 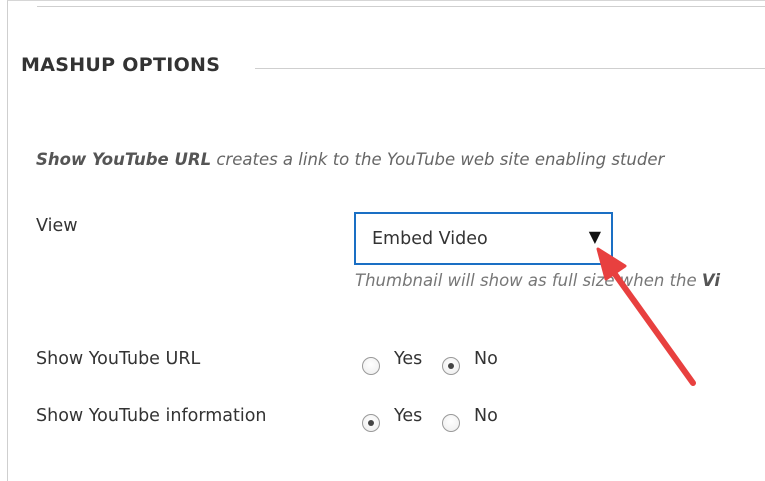 What do you see at coordinates (486, 416) in the screenshot?
I see `show-info-no-label: No` at bounding box center [486, 416].